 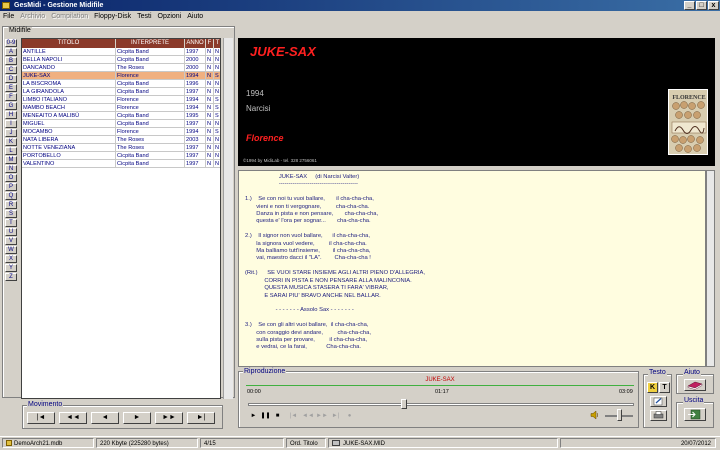 What do you see at coordinates (121, 124) in the screenshot?
I see `table-row: MIGUEL Cicpita Band 1997 N N` at bounding box center [121, 124].